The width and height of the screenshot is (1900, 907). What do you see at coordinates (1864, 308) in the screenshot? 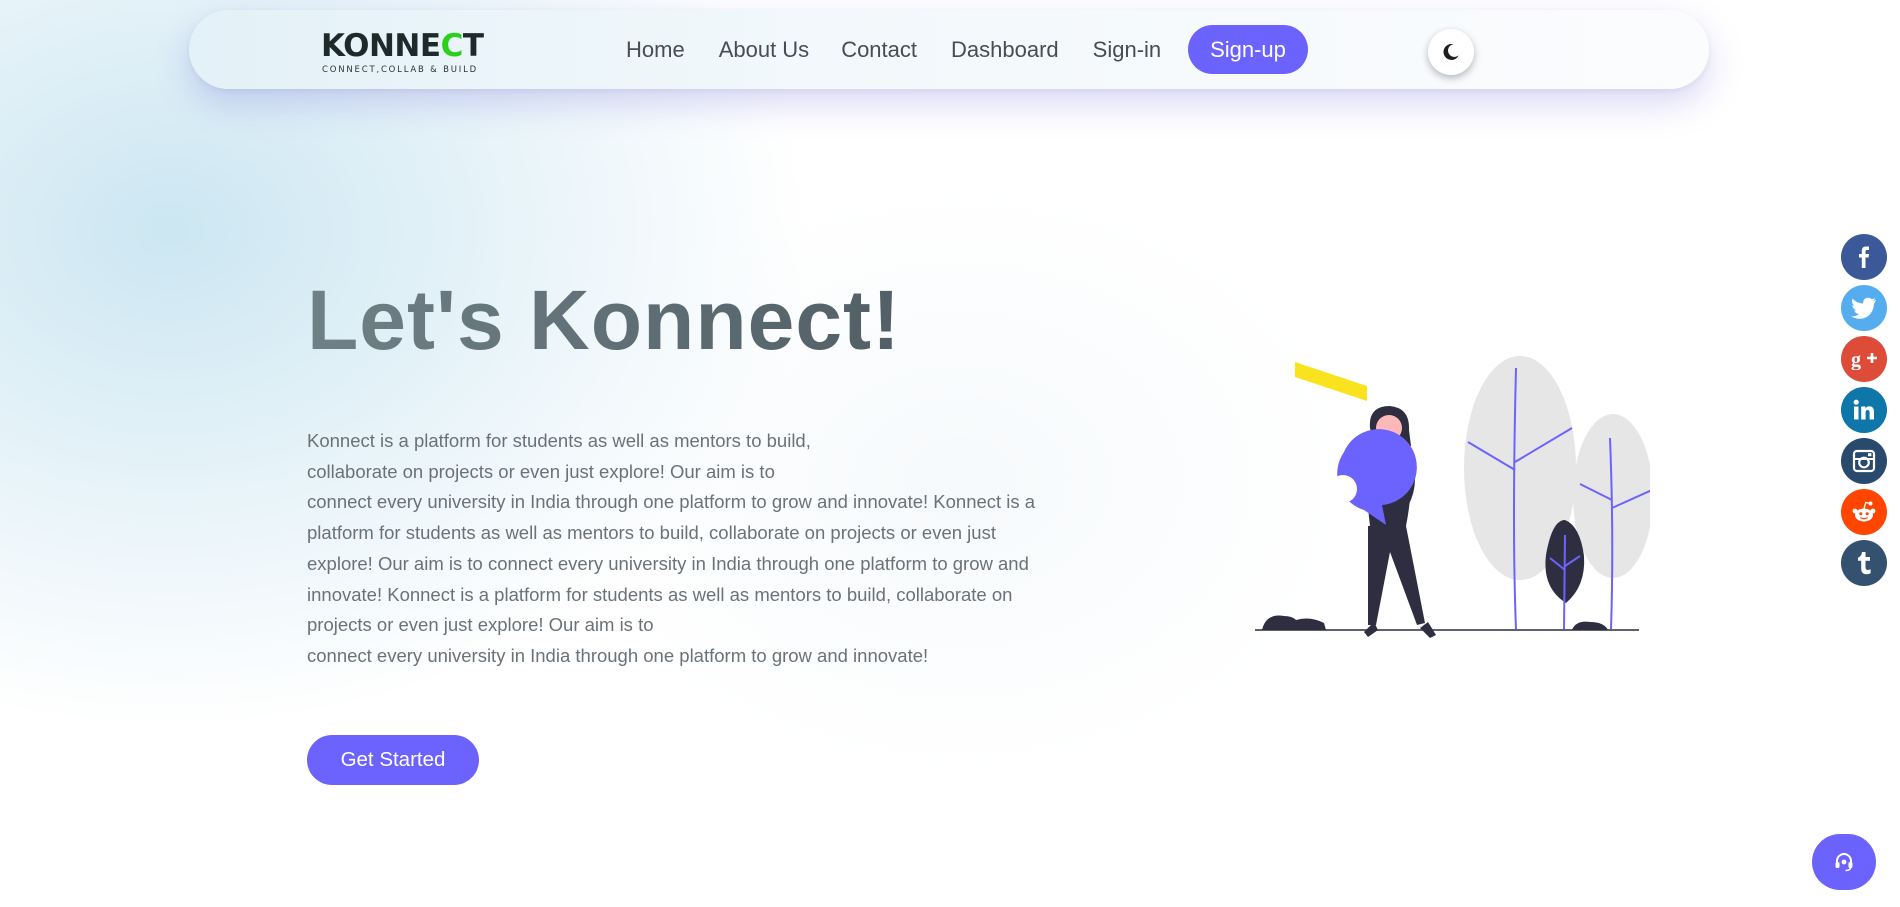
I see `twitter-icon` at bounding box center [1864, 308].